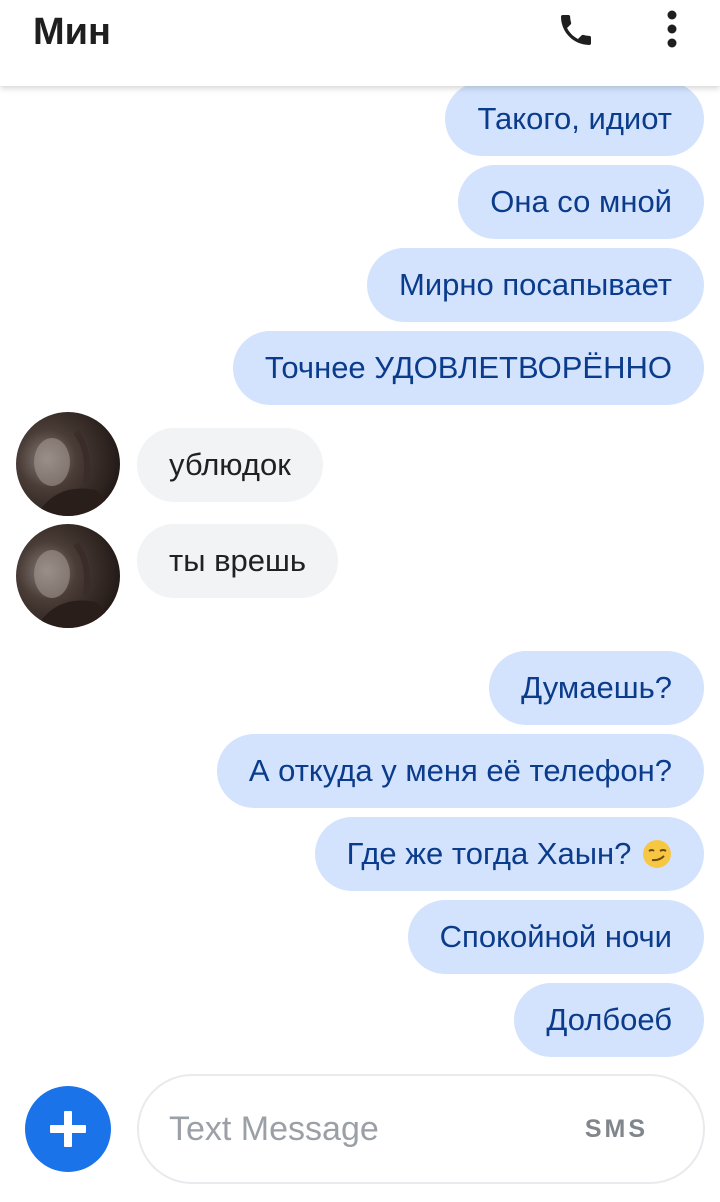  I want to click on message-bubble-outgoing: Думаешь?, so click(596, 688).